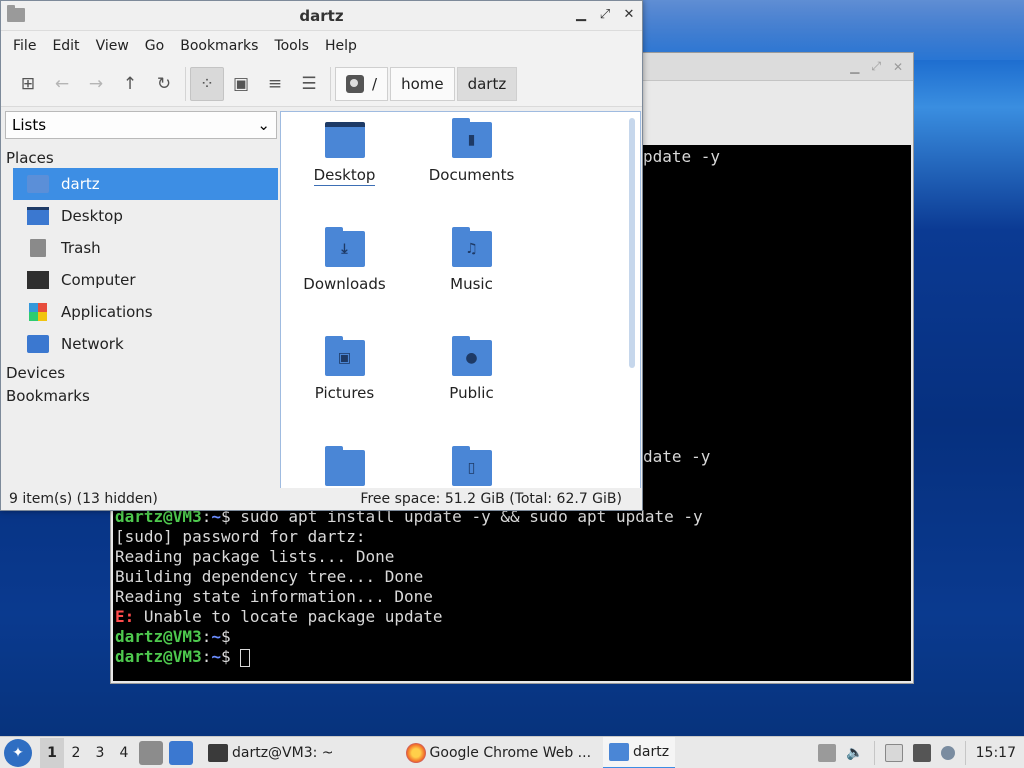  Describe the element at coordinates (112, 46) in the screenshot. I see `menu-view: View` at that location.